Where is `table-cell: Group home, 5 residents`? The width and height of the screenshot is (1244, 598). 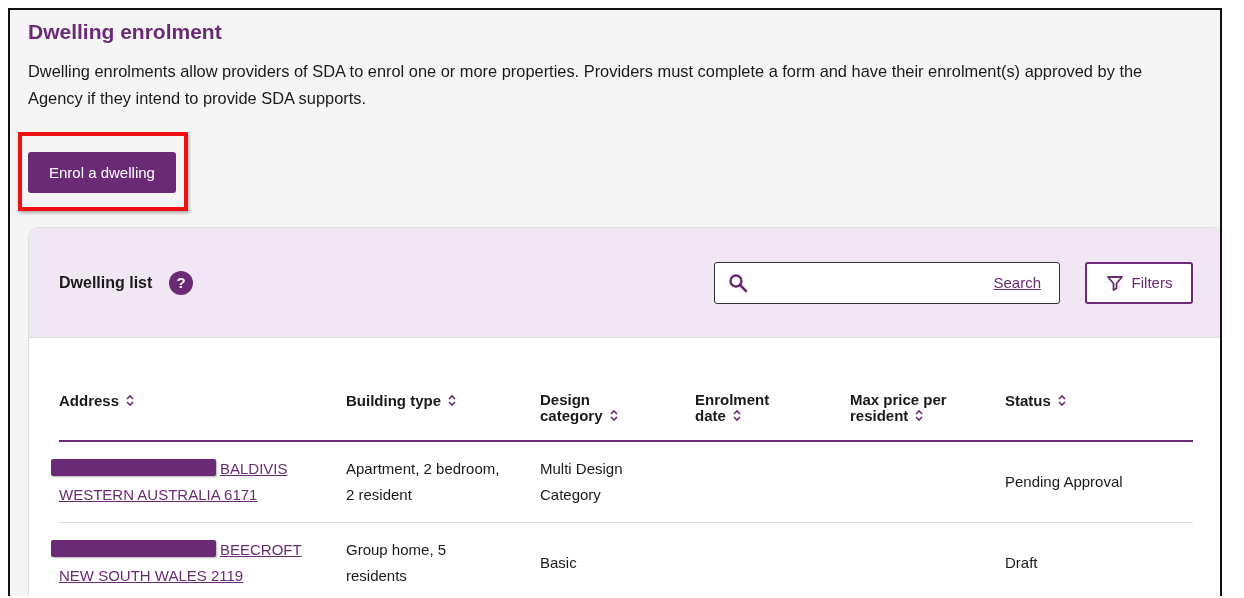 table-cell: Group home, 5 residents is located at coordinates (396, 562).